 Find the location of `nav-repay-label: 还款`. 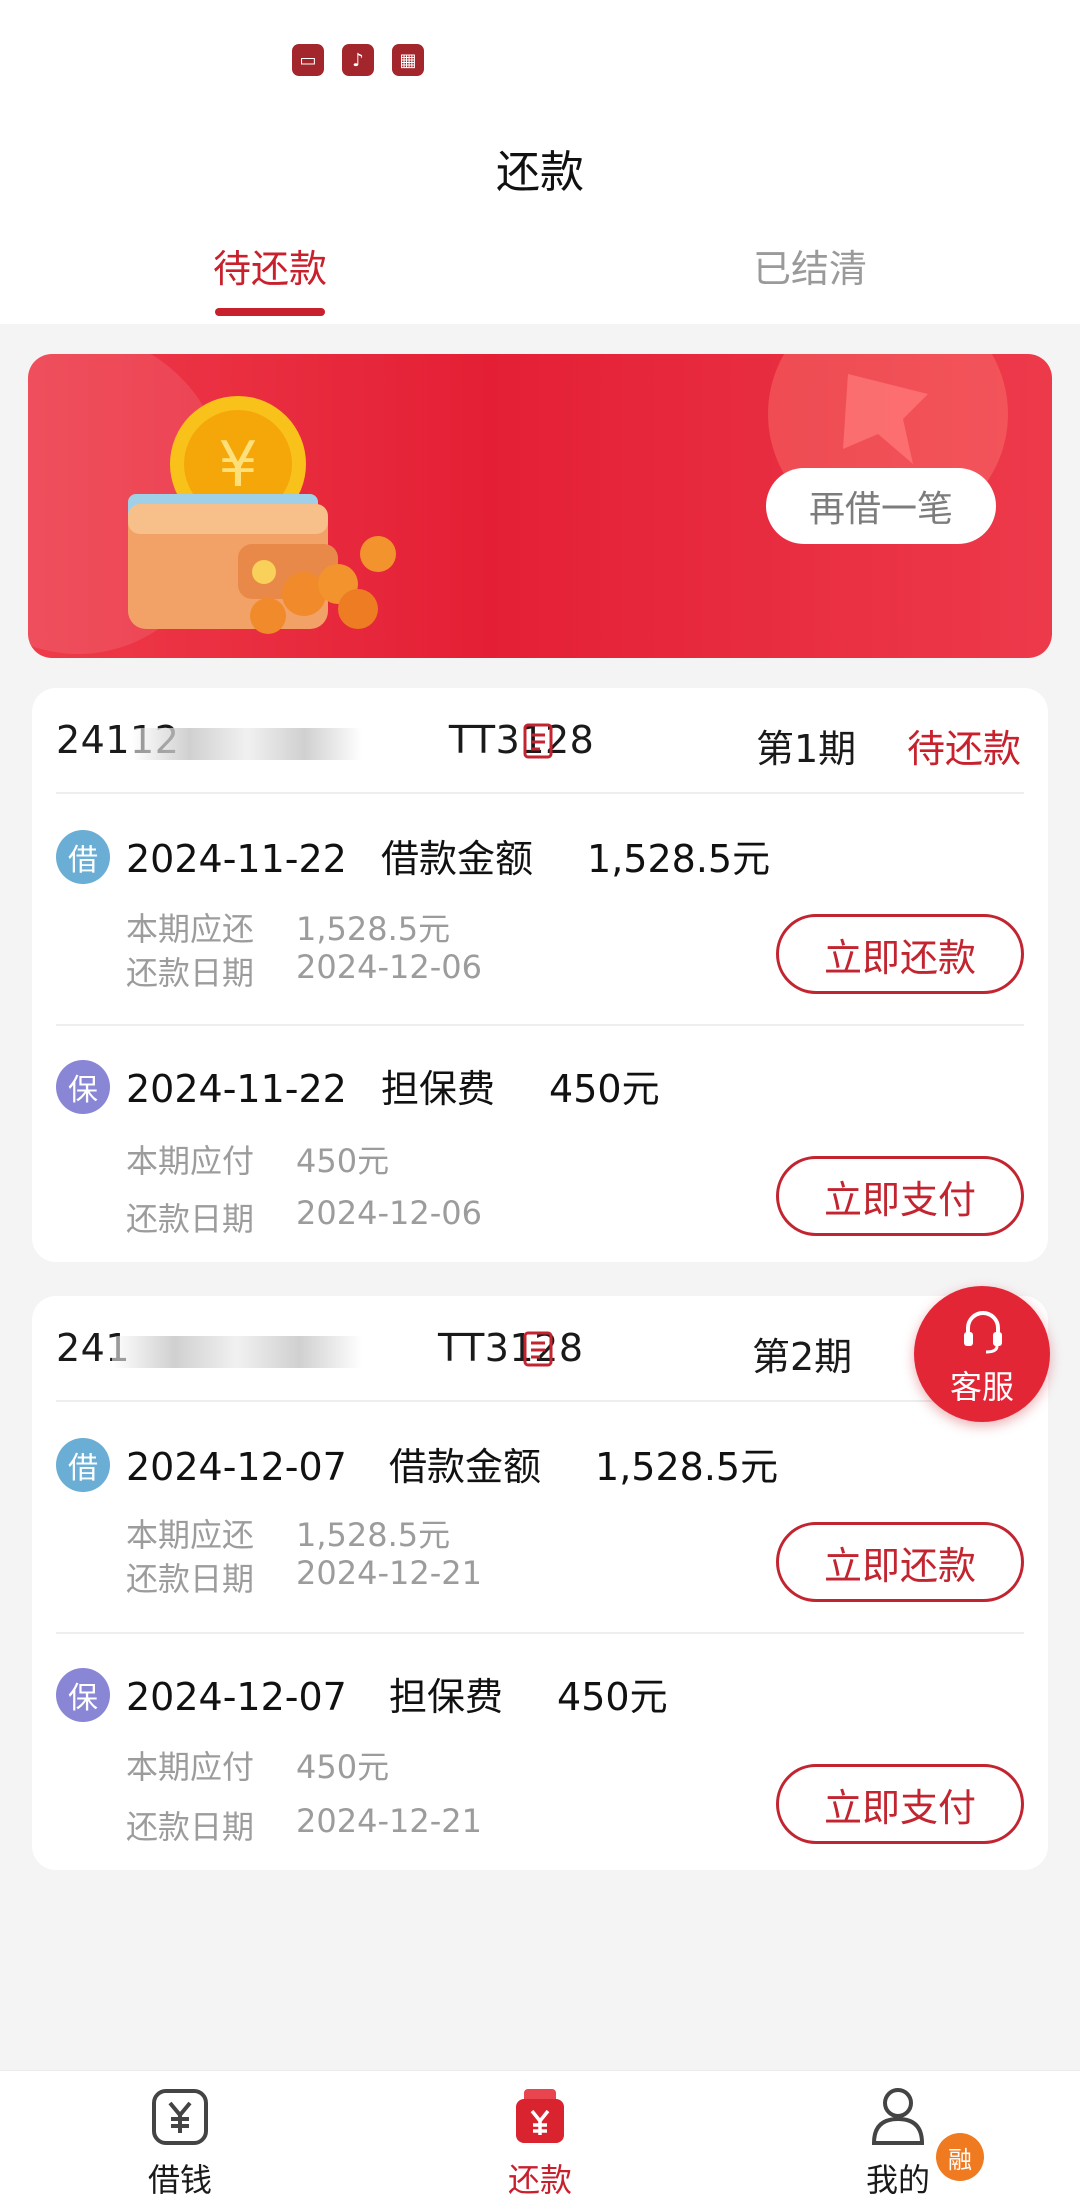

nav-repay-label: 还款 is located at coordinates (539, 2179).